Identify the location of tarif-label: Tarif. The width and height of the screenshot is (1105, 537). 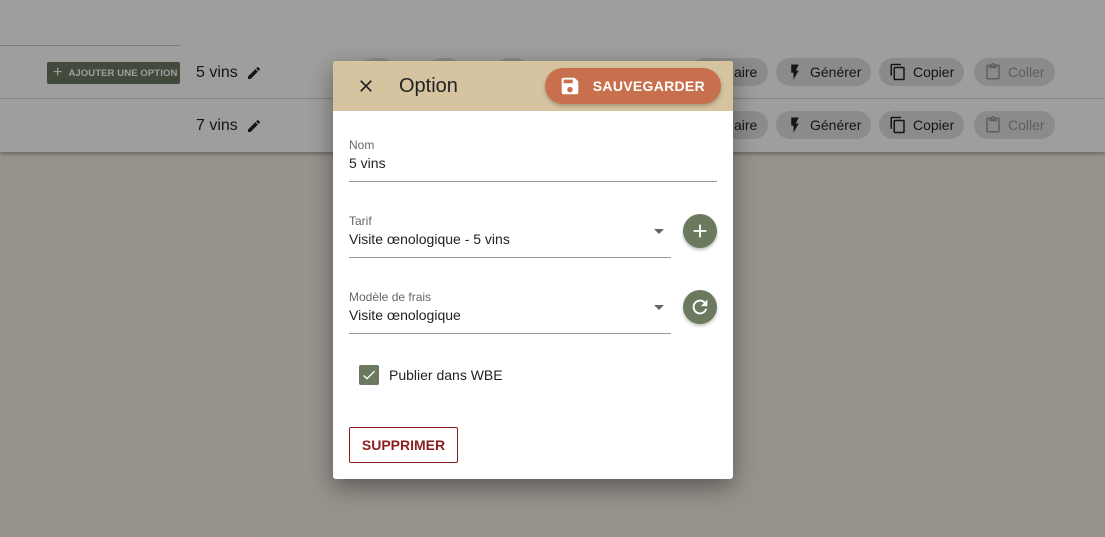
(360, 221).